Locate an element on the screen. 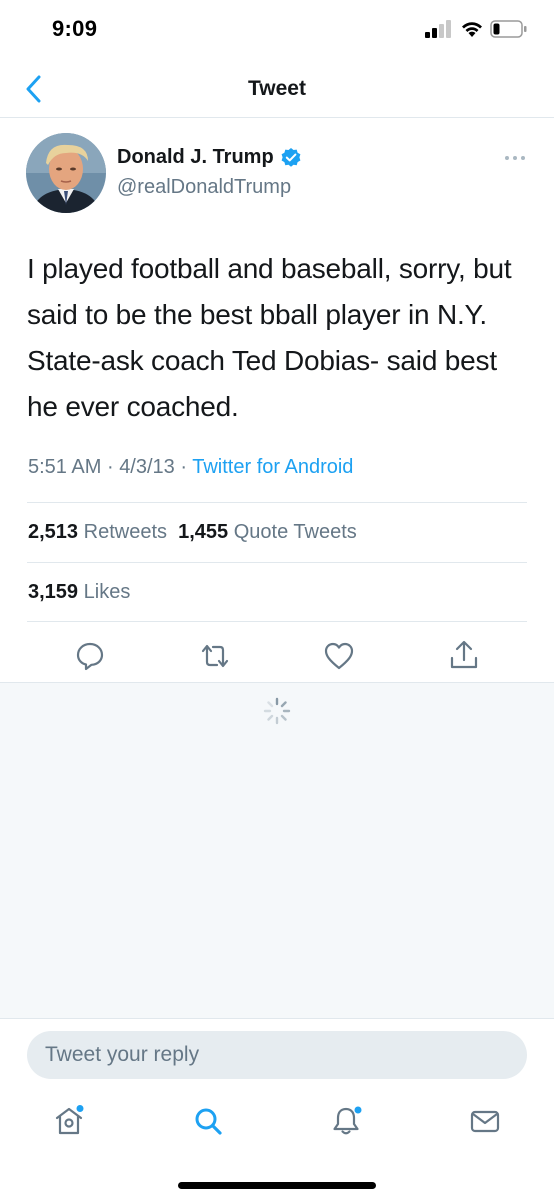  home-icon is located at coordinates (69, 1121).